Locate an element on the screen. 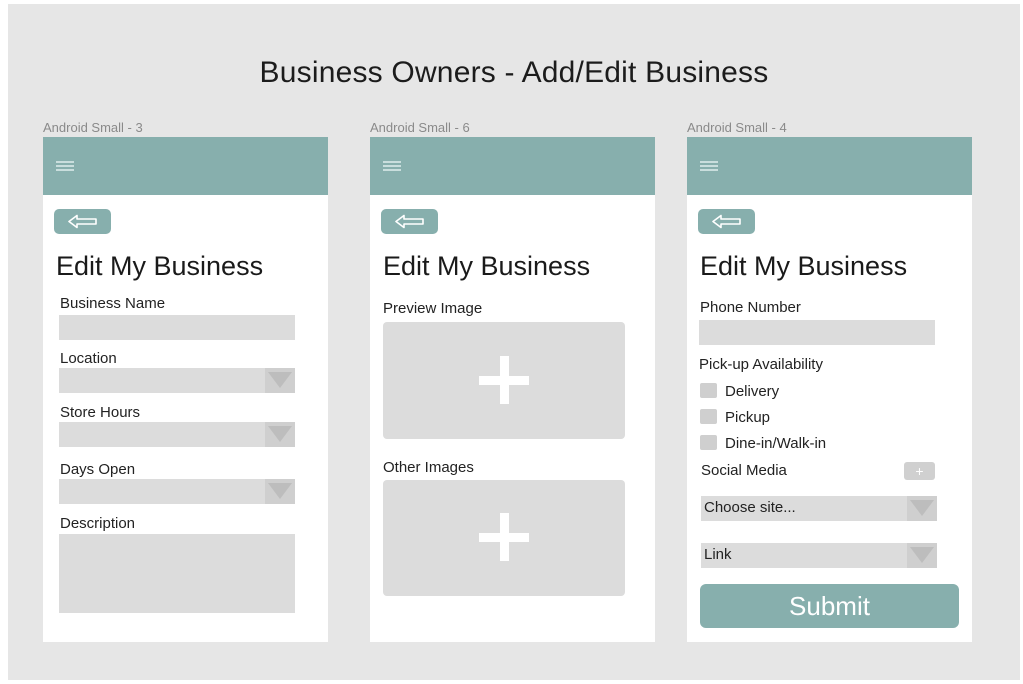 Image resolution: width=1023 pixels, height=684 pixels. other-images-label: Other Images is located at coordinates (428, 467).